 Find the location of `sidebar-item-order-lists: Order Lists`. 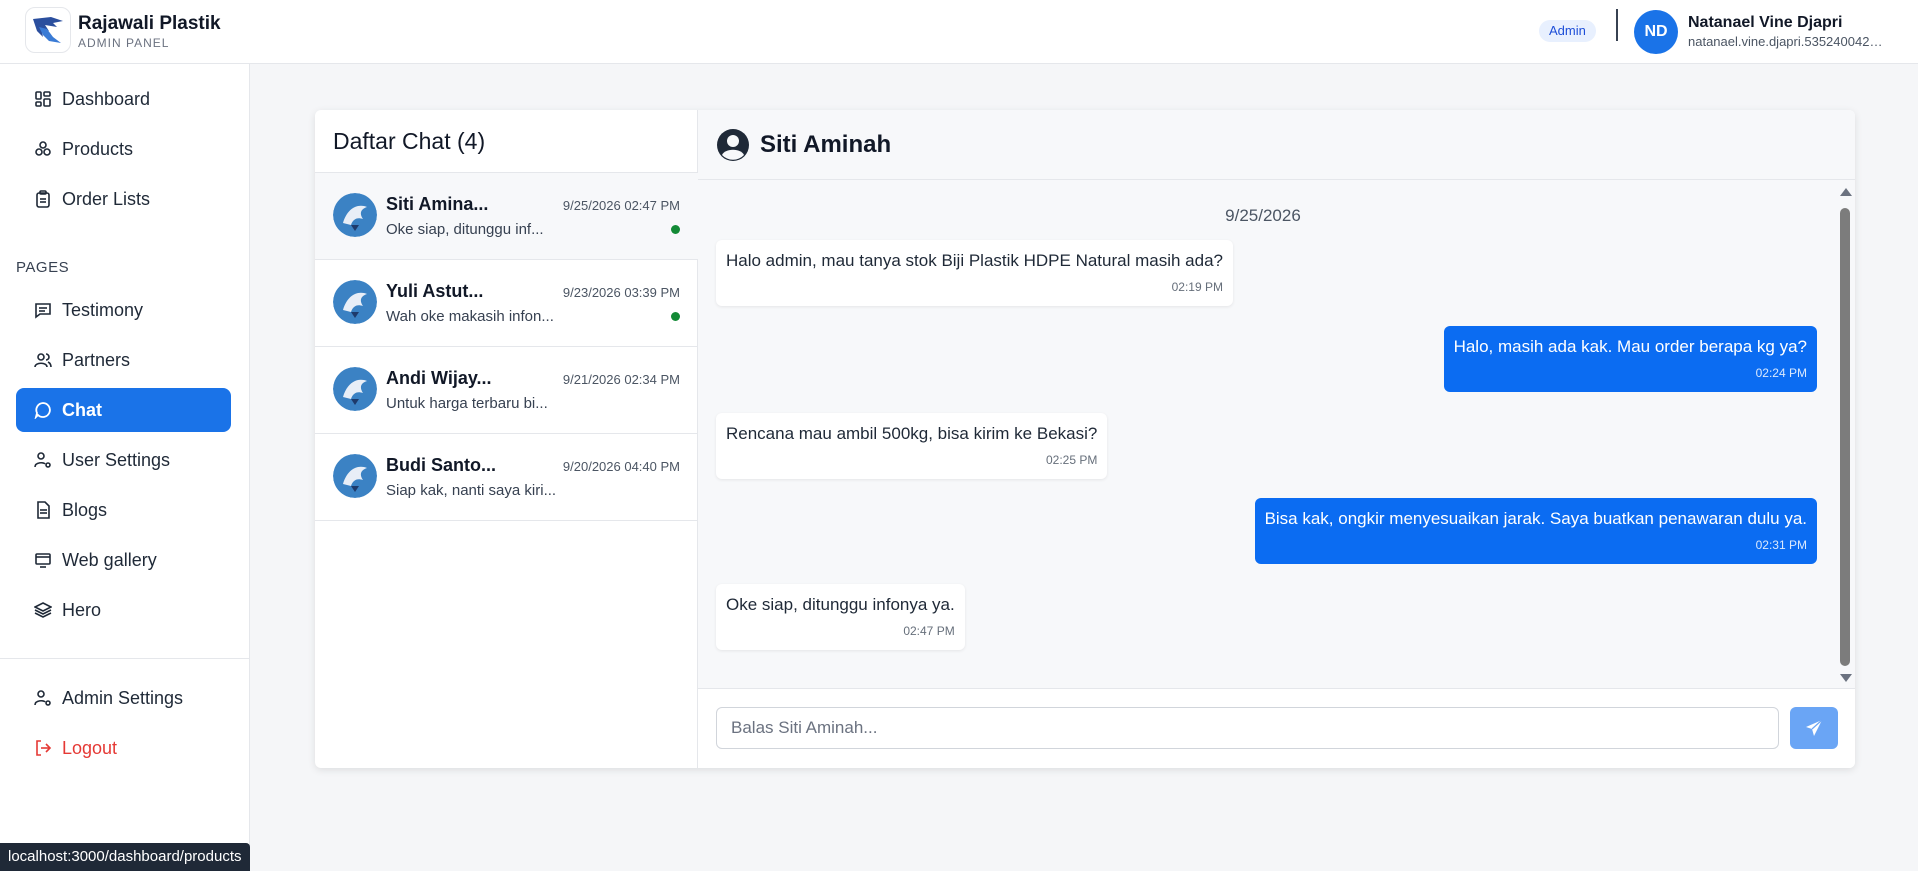

sidebar-item-order-lists: Order Lists is located at coordinates (123, 199).